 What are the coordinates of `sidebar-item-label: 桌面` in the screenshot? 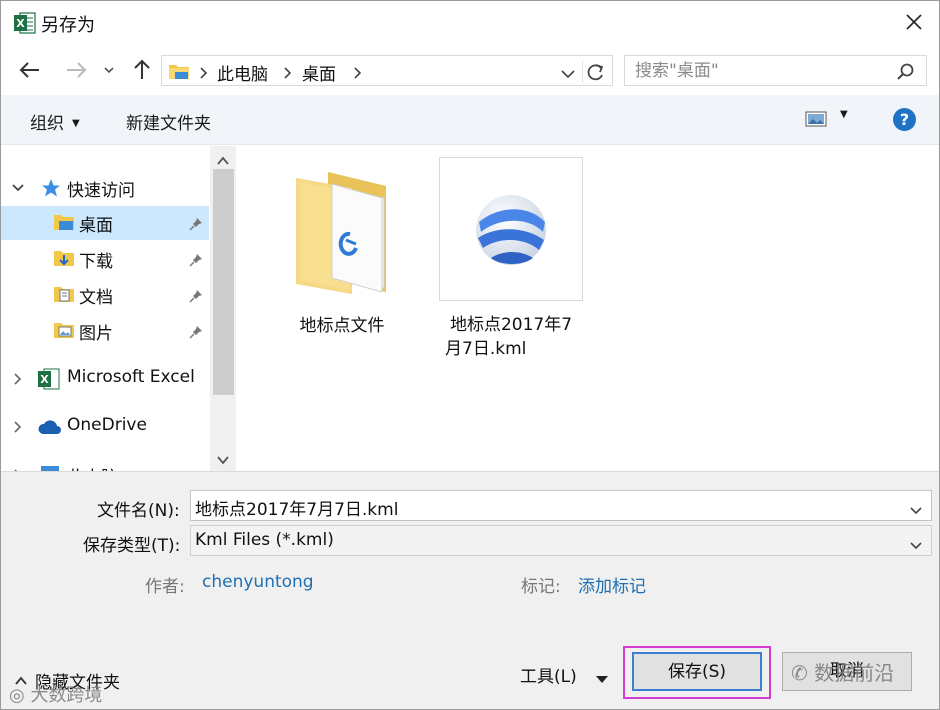 It's located at (96, 226).